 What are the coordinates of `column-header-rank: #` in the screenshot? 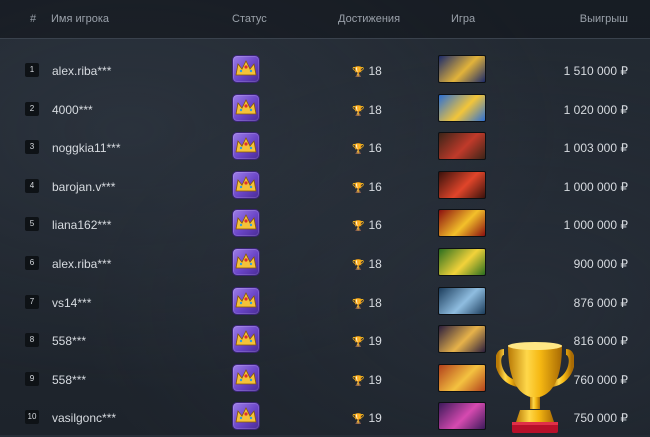 It's located at (33, 19).